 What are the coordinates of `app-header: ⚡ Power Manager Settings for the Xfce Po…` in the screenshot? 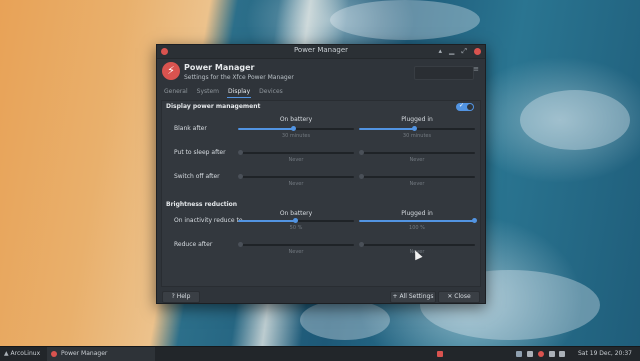 It's located at (321, 73).